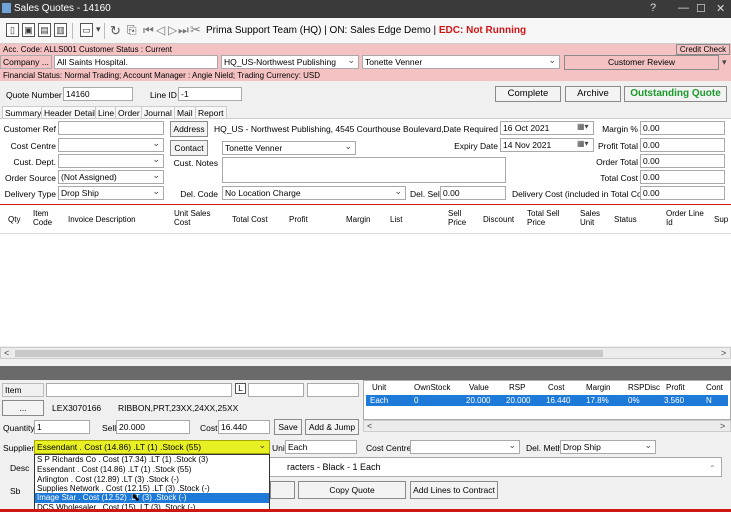 Image resolution: width=731 pixels, height=512 pixels. What do you see at coordinates (250, 219) in the screenshot?
I see `col-total-cost: Total Cost` at bounding box center [250, 219].